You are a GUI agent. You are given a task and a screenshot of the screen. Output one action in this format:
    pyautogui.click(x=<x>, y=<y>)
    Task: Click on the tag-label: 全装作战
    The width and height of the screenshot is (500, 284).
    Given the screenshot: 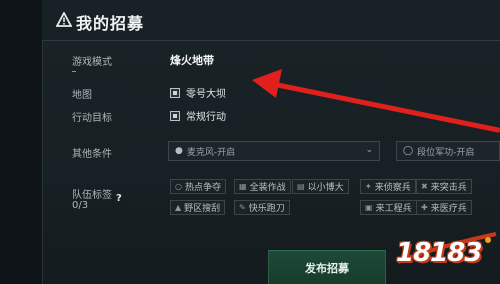 What is the action you would take?
    pyautogui.click(x=267, y=188)
    